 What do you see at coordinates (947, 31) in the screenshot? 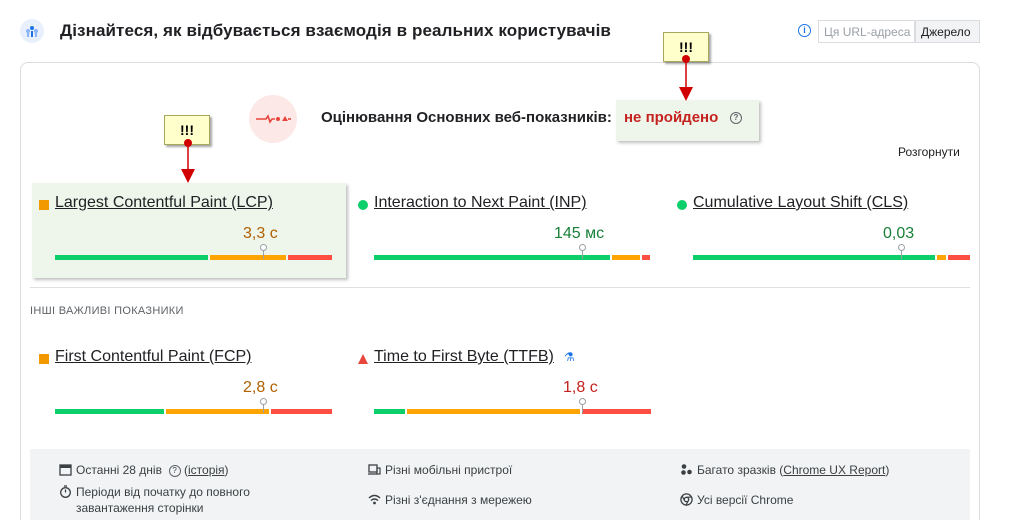
I see `source-tab: Джерело` at bounding box center [947, 31].